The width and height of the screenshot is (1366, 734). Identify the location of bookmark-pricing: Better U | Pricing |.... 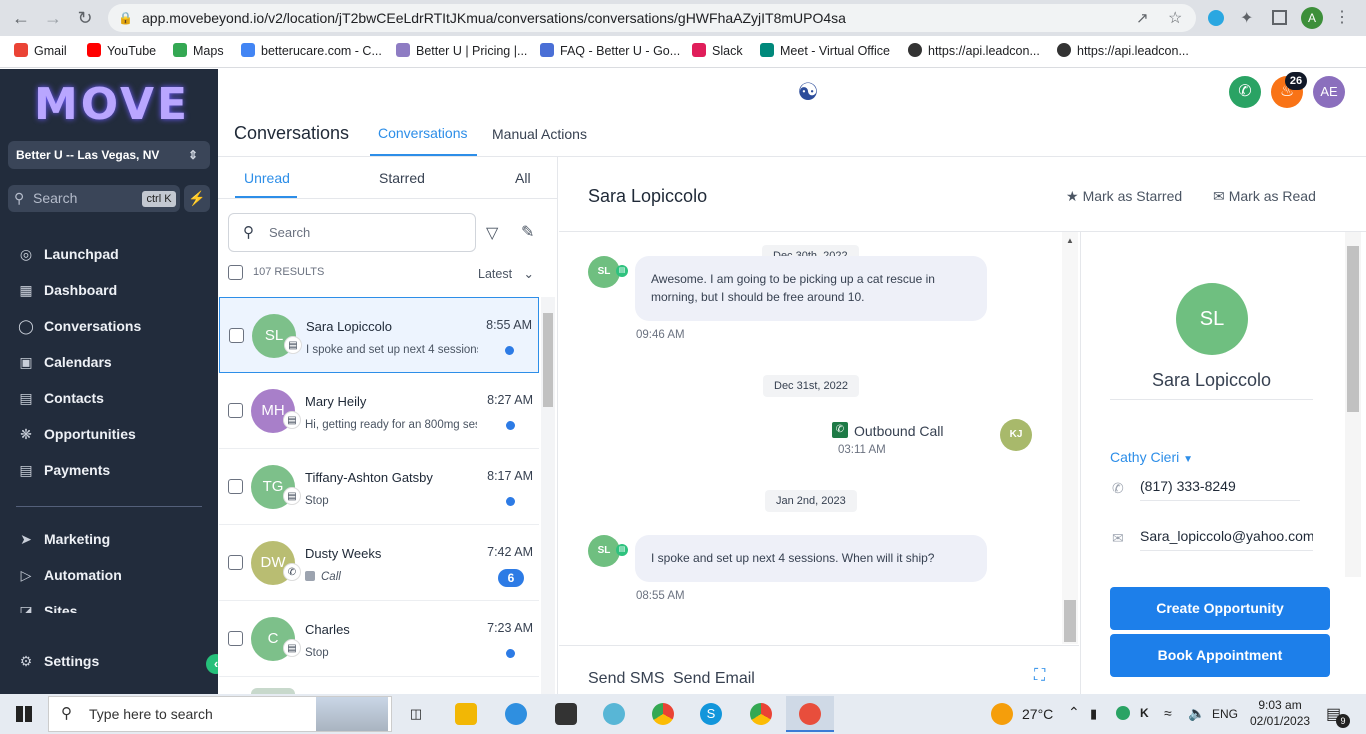
(461, 51).